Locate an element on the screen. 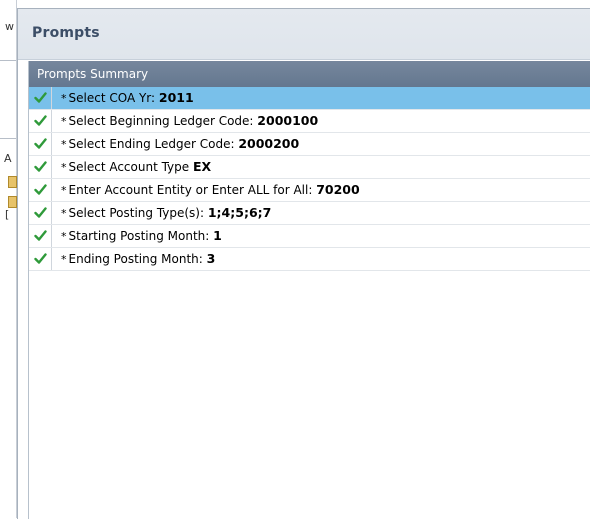  prompt-text: * Select Beginning Ledger Code: 2000100 is located at coordinates (189, 120).